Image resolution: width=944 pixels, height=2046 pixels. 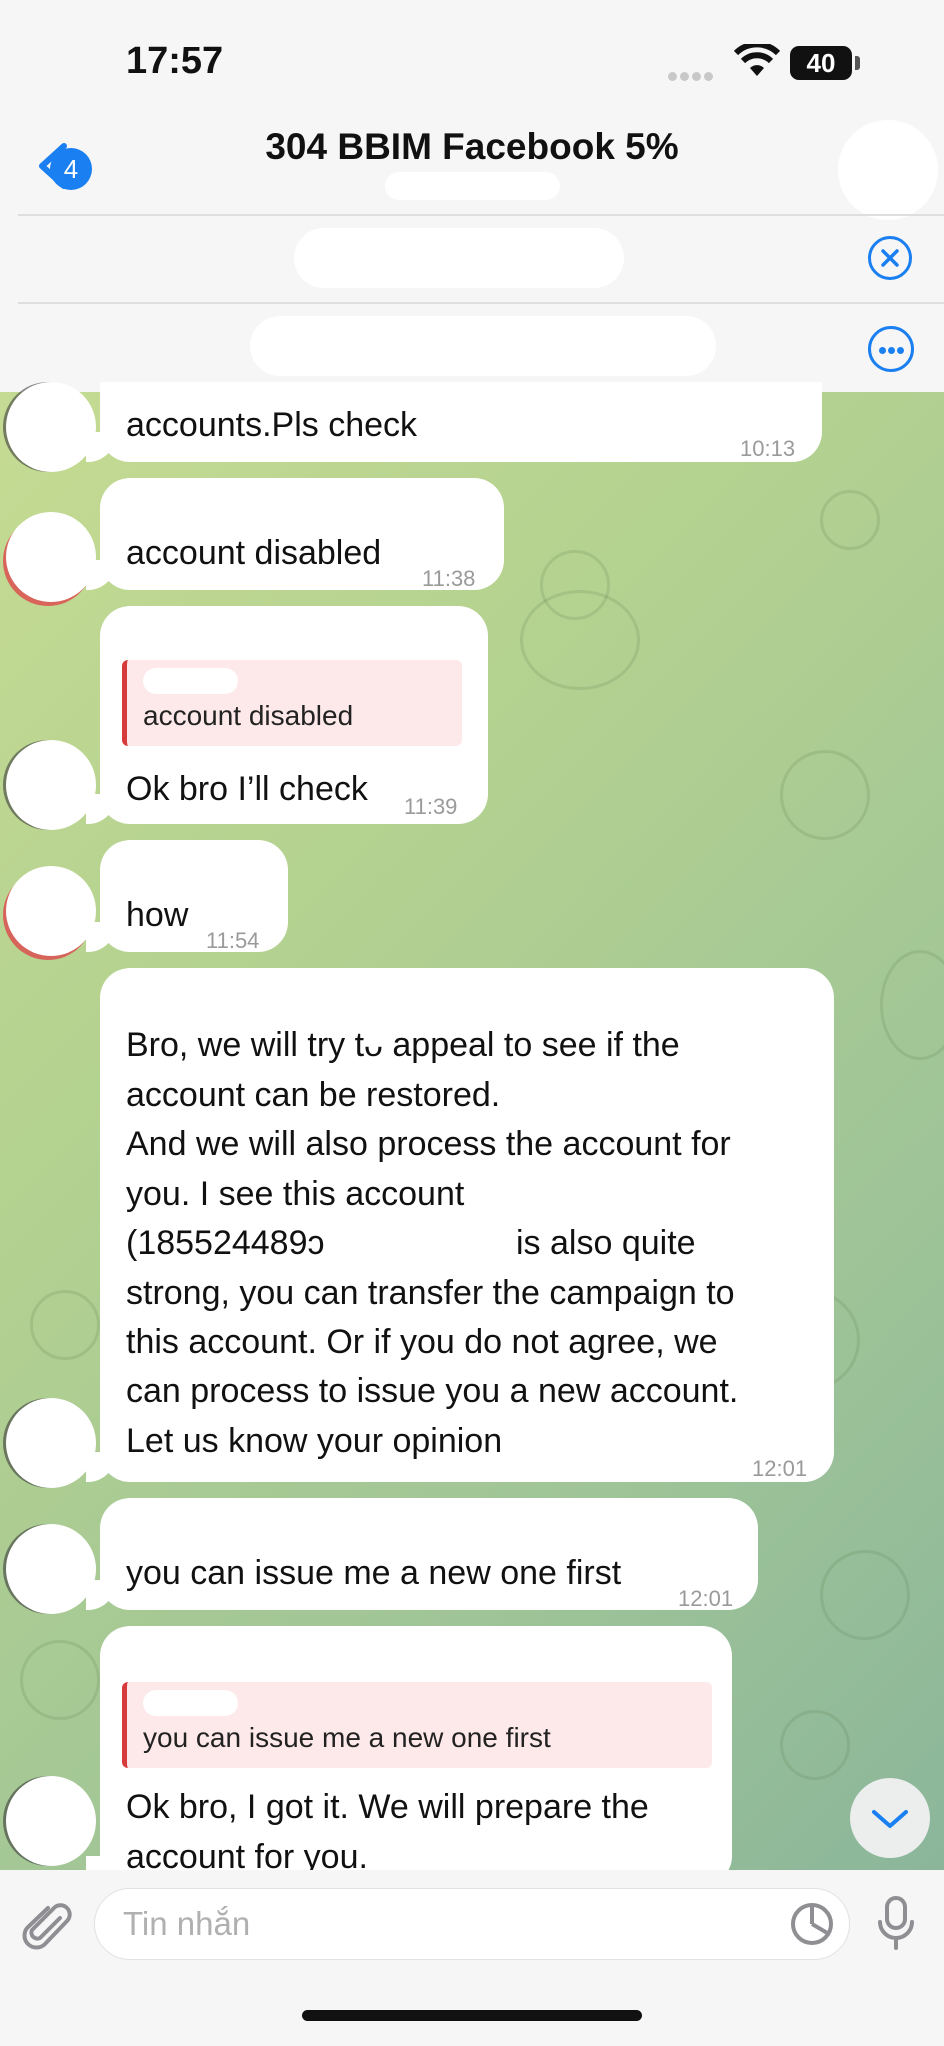 I want to click on message-text: you can issue me a new one first, so click(x=374, y=1573).